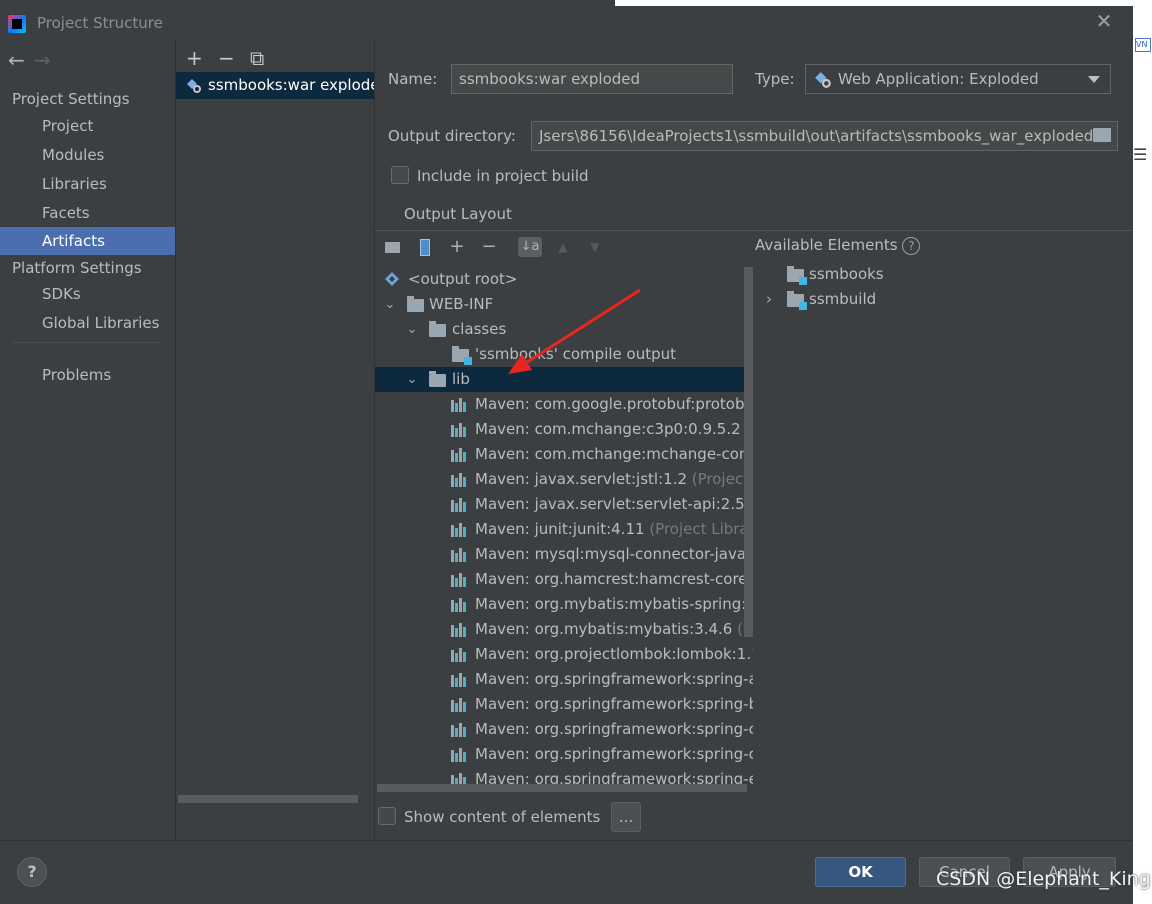 The height and width of the screenshot is (904, 1152). Describe the element at coordinates (21, 60) in the screenshot. I see `back-arrow-icon: ←` at that location.